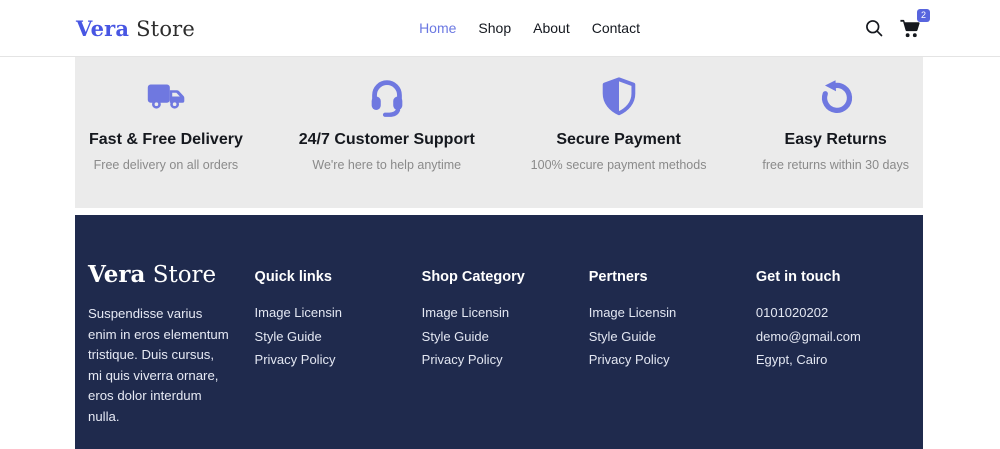 Image resolution: width=1000 pixels, height=449 pixels. Describe the element at coordinates (166, 28) in the screenshot. I see `logo-secondary: Store` at that location.